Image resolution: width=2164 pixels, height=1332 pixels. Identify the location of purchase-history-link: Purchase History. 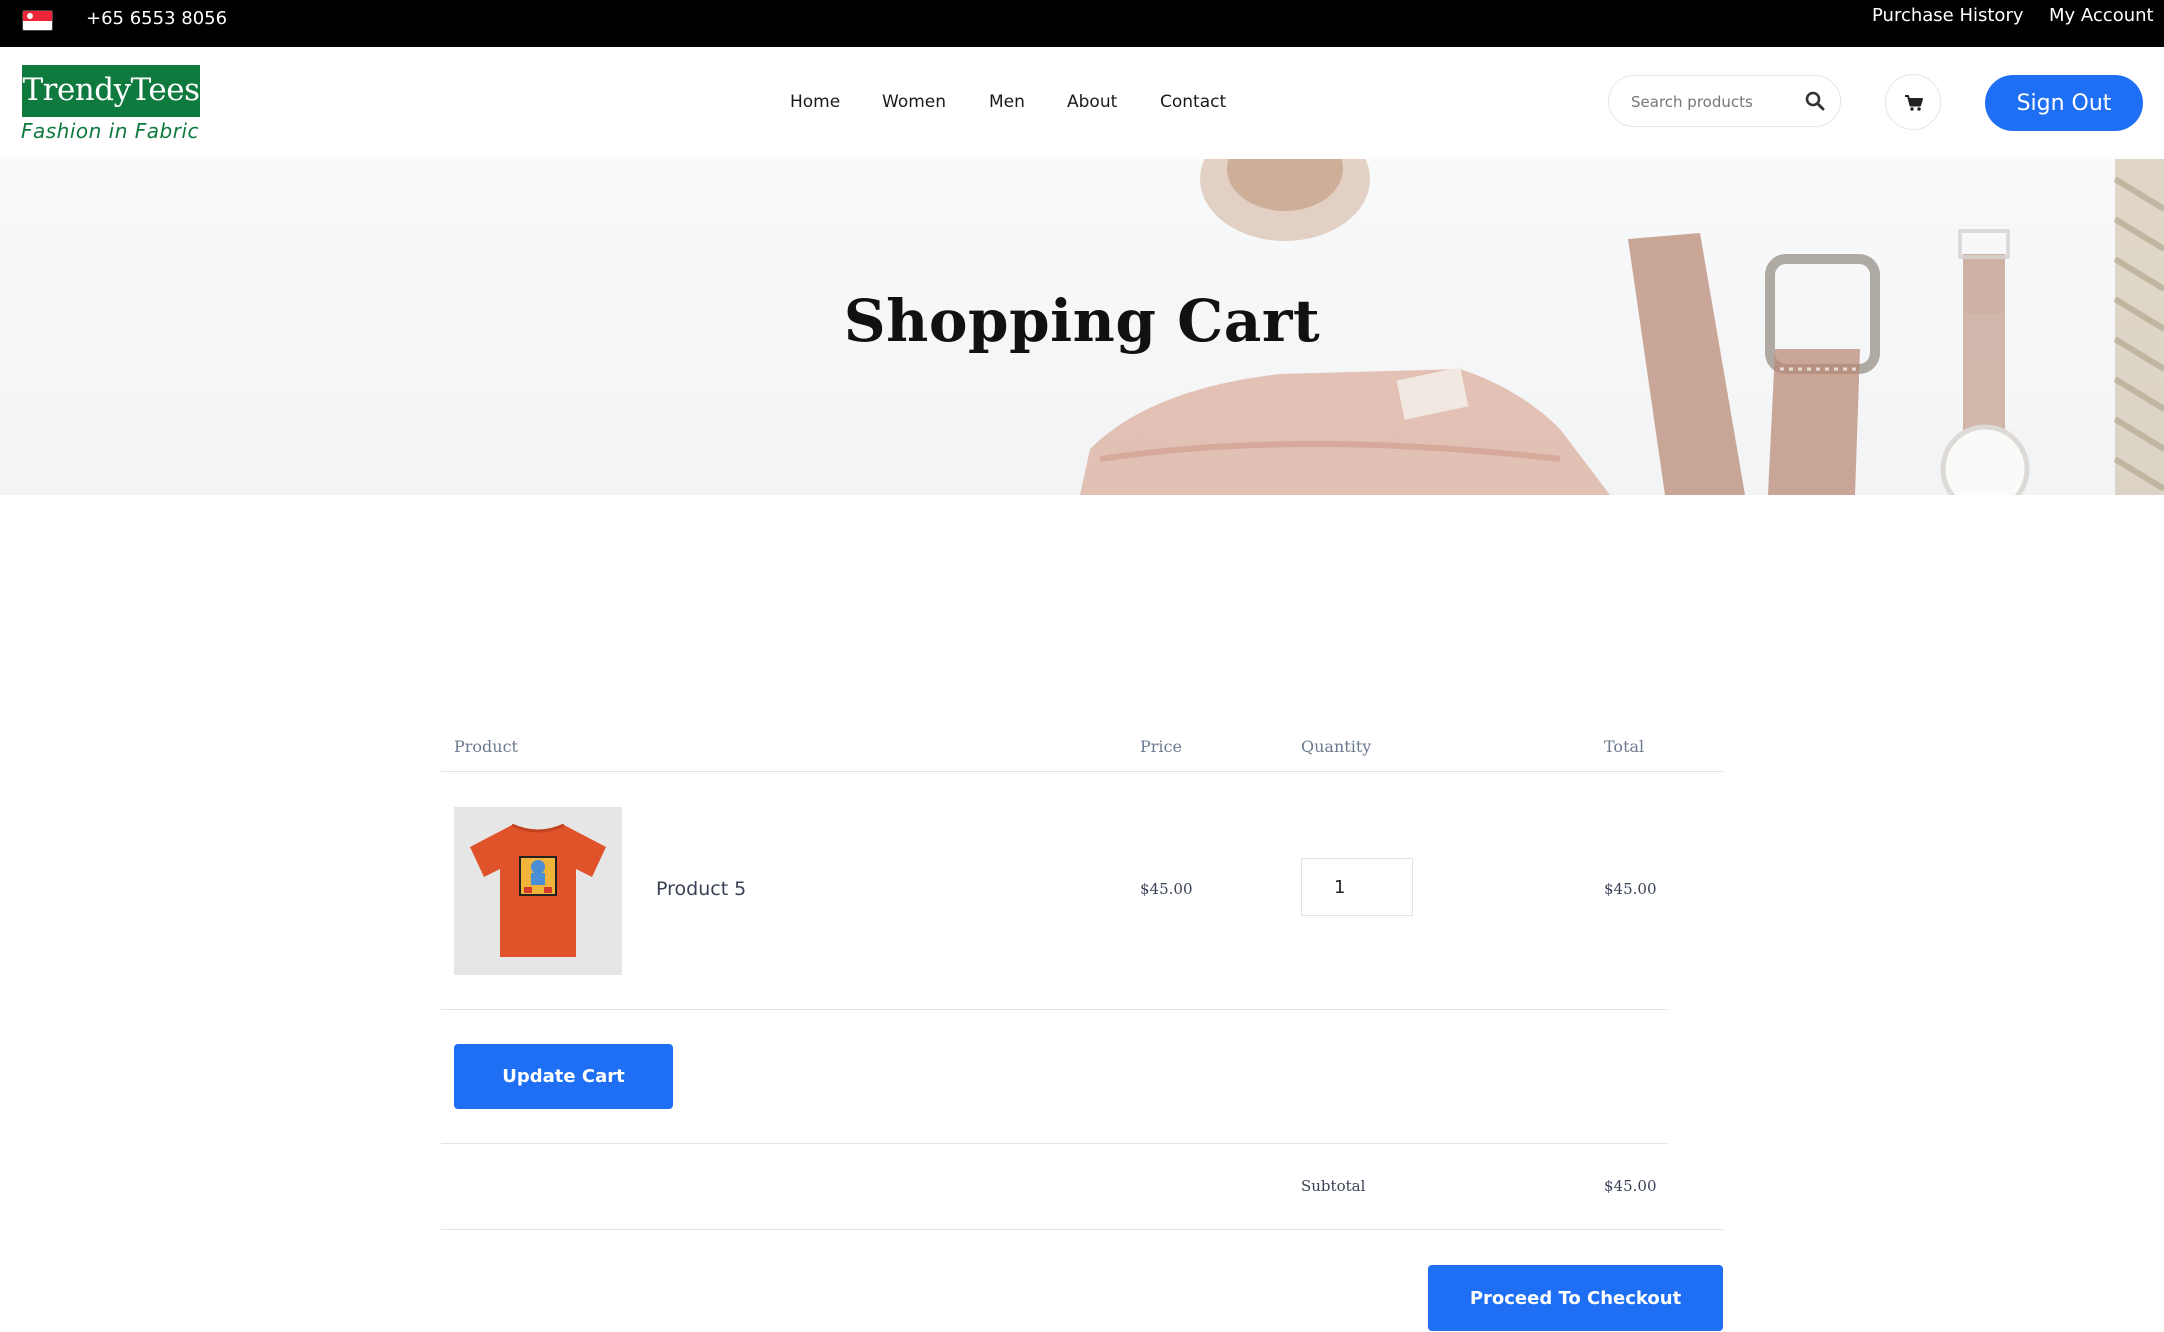
(1948, 16).